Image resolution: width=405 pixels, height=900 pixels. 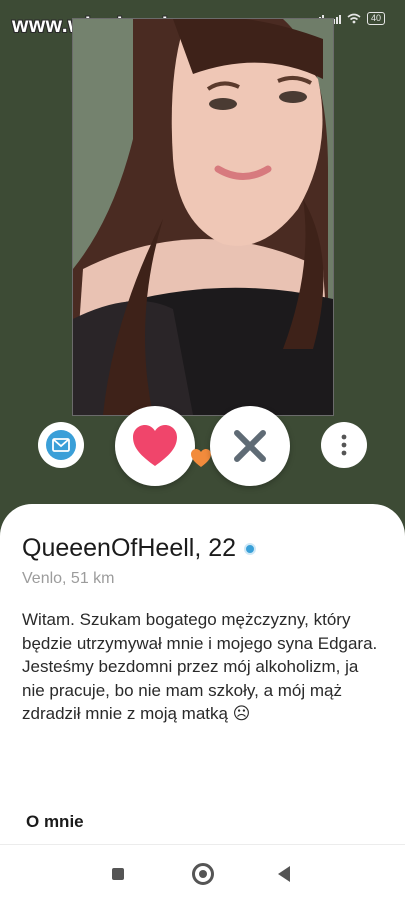 I want to click on divider, so click(x=202, y=844).